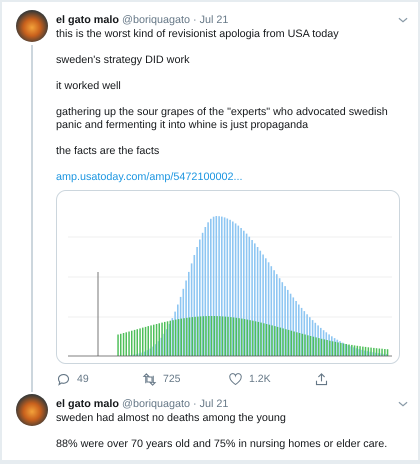  Describe the element at coordinates (235, 379) in the screenshot. I see `heart-icon` at that location.